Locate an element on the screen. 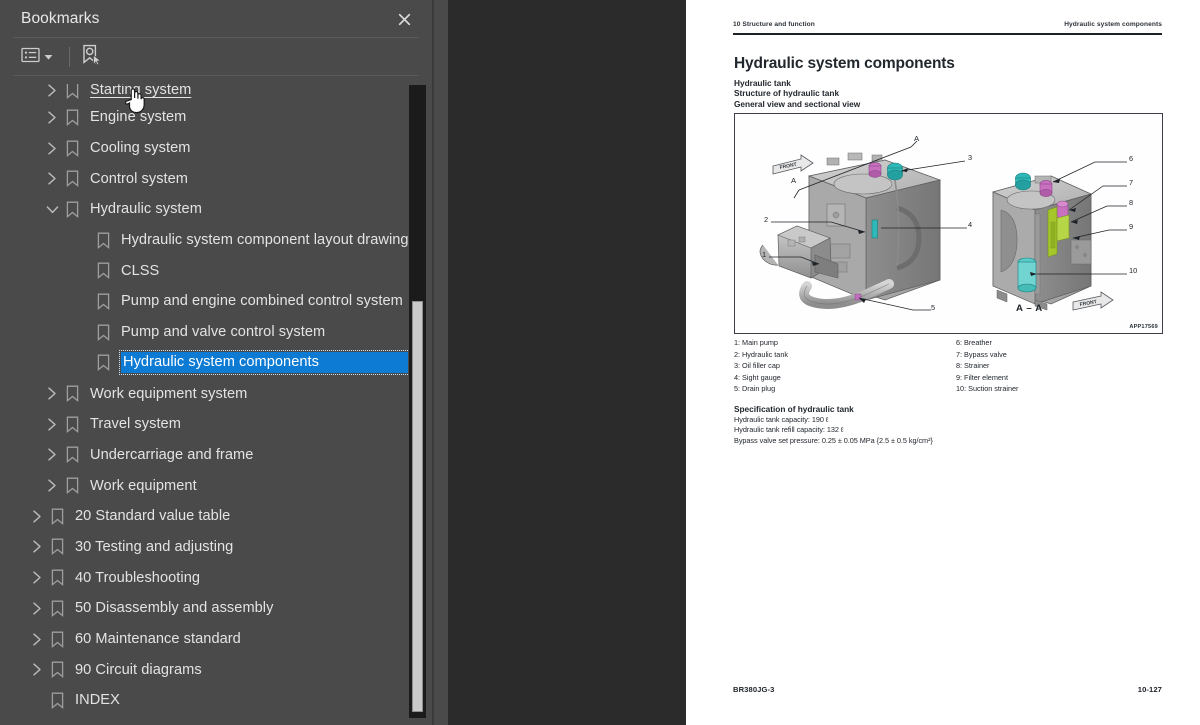  bookmarks-scrollbar-thumb is located at coordinates (417, 506).